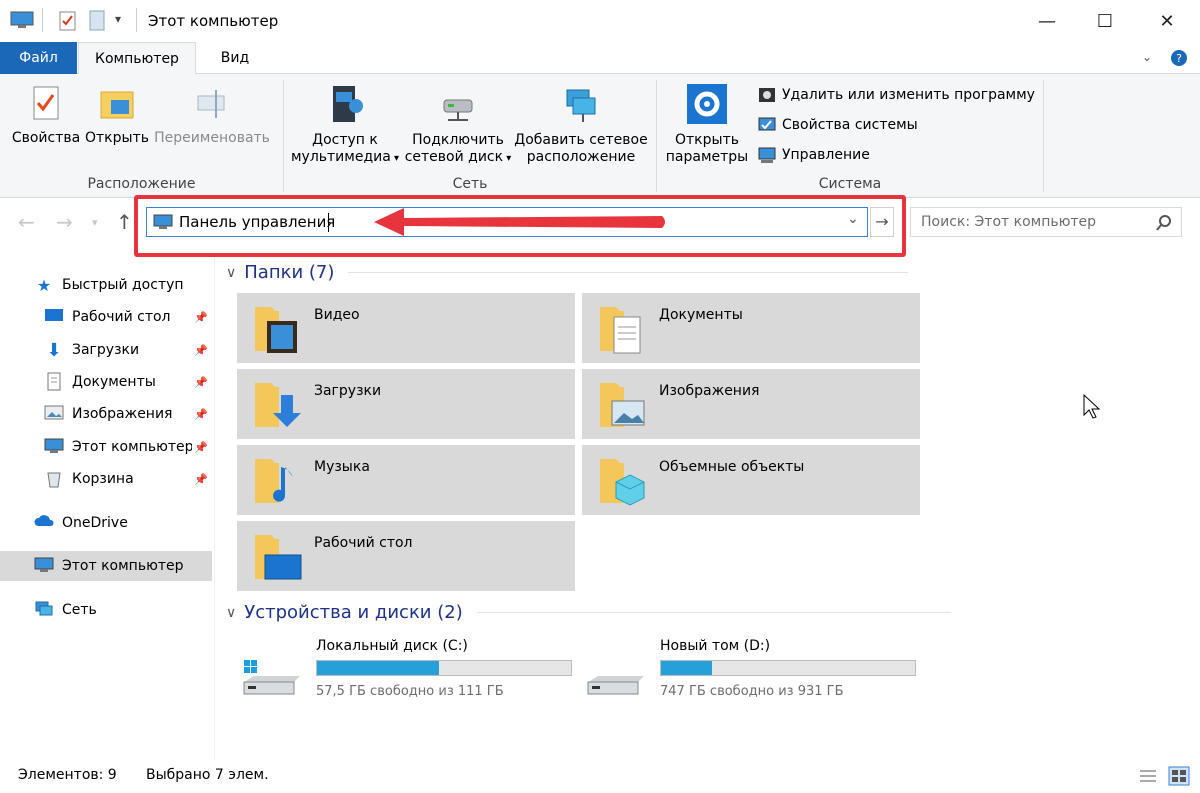  What do you see at coordinates (345, 124) in the screenshot?
I see `media-access-button: Доступ к мультимедиа ▾` at bounding box center [345, 124].